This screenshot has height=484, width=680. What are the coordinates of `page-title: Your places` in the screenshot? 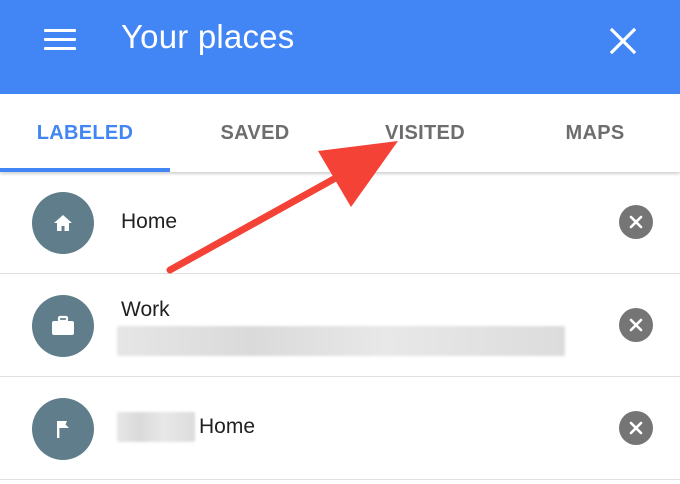 It's located at (208, 36).